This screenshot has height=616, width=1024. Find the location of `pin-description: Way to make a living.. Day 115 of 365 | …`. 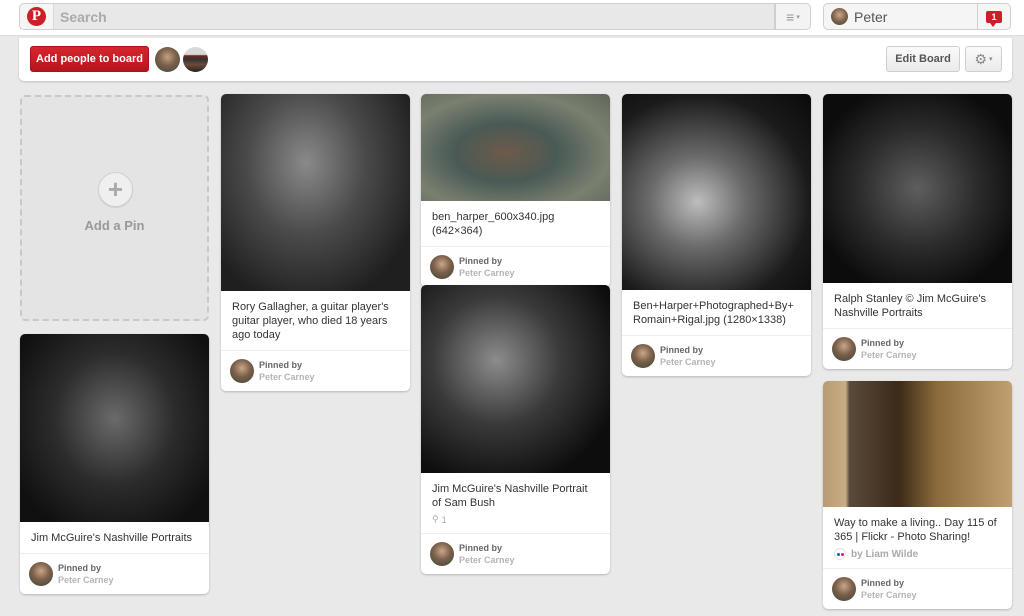

pin-description: Way to make a living.. Day 115 of 365 | … is located at coordinates (915, 530).